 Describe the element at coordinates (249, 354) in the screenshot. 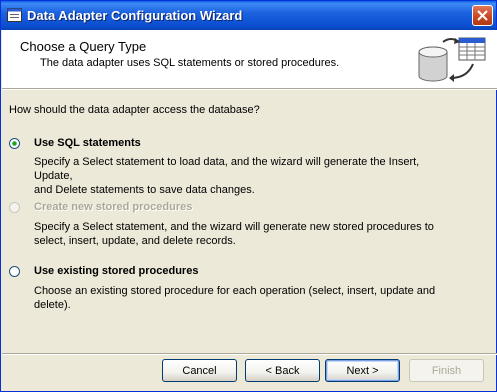

I see `footer-separator` at that location.